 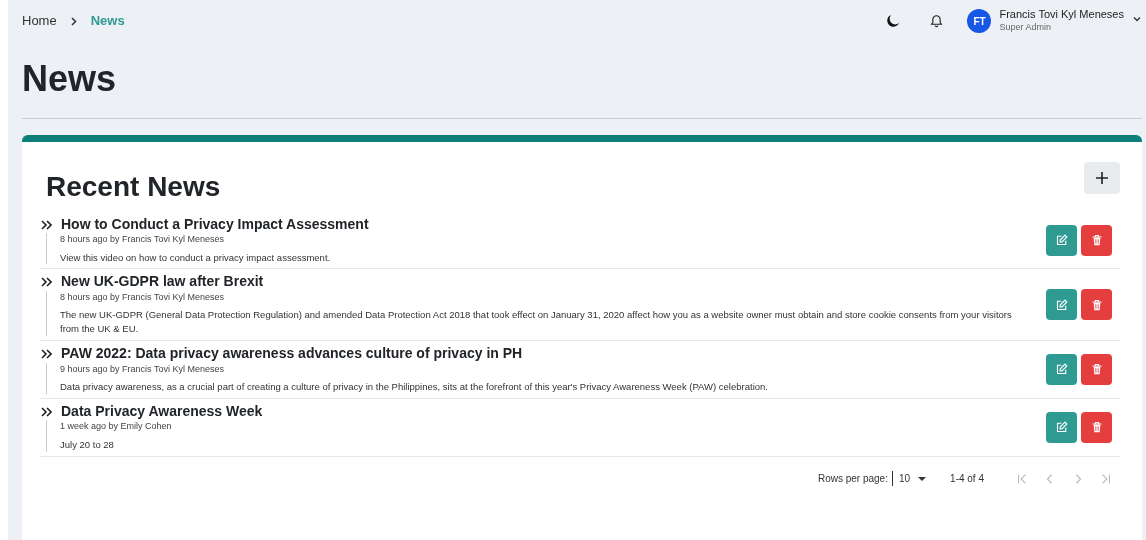 What do you see at coordinates (87, 444) in the screenshot?
I see `news-summary: July 20 to 28` at bounding box center [87, 444].